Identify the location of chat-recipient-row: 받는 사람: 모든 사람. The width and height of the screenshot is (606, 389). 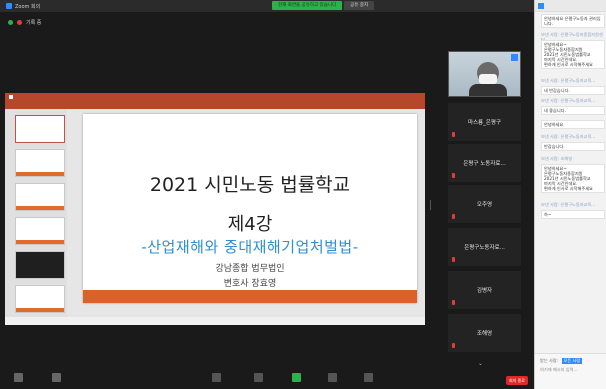
(561, 361).